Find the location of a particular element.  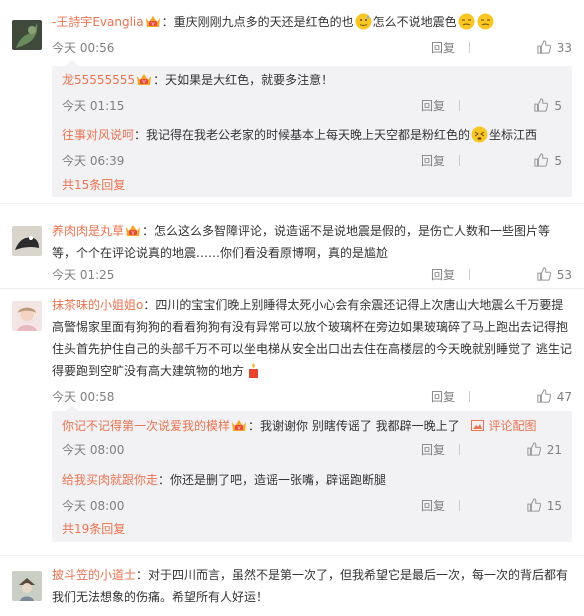

reply-username: 往事对风说呵 is located at coordinates (98, 135).